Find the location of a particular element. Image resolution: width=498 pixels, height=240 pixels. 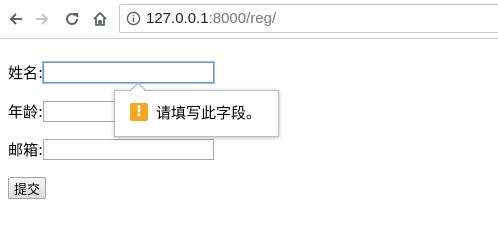

email-input is located at coordinates (129, 149).